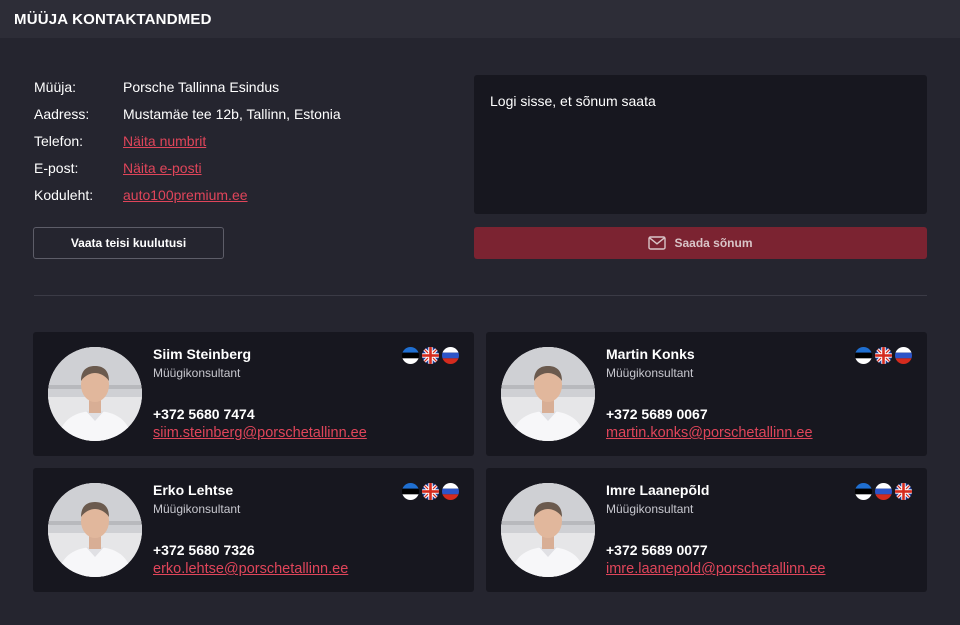 This screenshot has height=625, width=960. What do you see at coordinates (715, 569) in the screenshot?
I see `consultant-email-link: imre.laanepold@porschetallinn.ee` at bounding box center [715, 569].